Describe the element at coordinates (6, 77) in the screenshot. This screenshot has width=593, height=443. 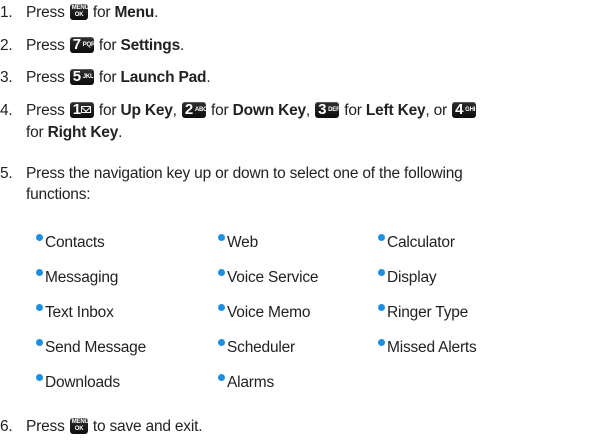
I see `step-number: 3.` at that location.